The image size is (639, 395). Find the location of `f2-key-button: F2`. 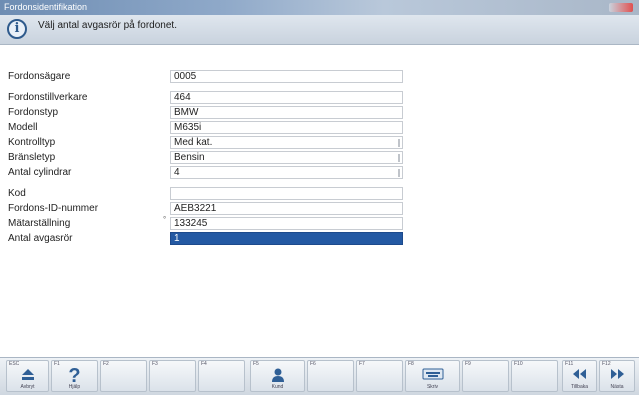

f2-key-button: F2 is located at coordinates (123, 376).